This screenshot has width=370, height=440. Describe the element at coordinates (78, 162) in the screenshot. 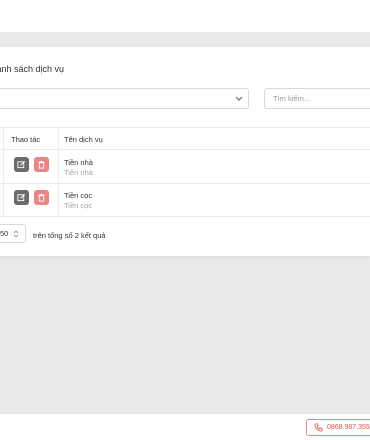

I see `service-name: Tiền nhà` at that location.